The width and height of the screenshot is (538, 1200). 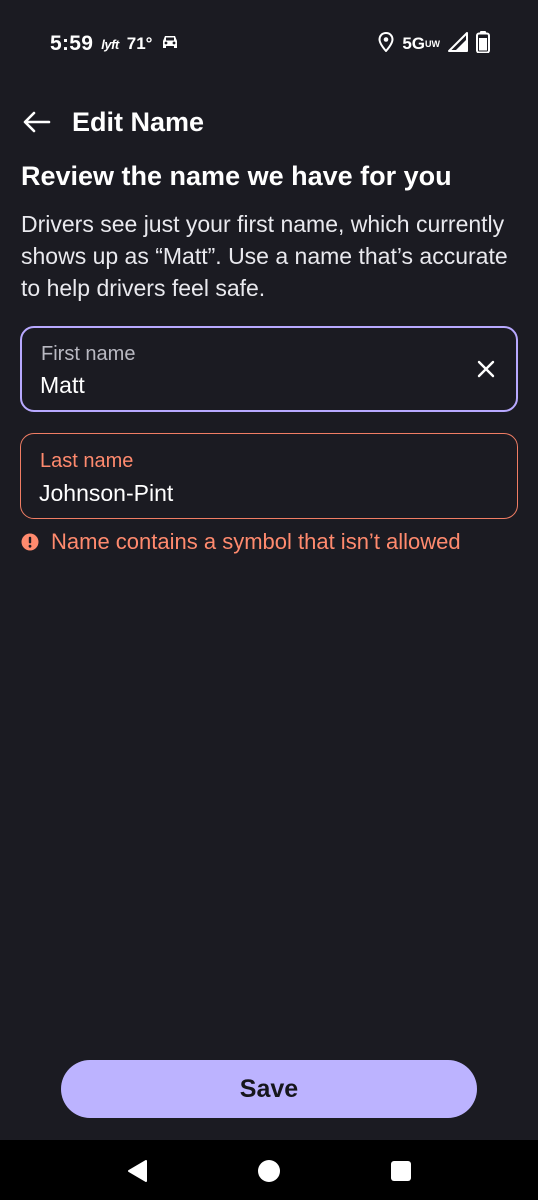 I want to click on clear-first-name-button, so click(x=486, y=369).